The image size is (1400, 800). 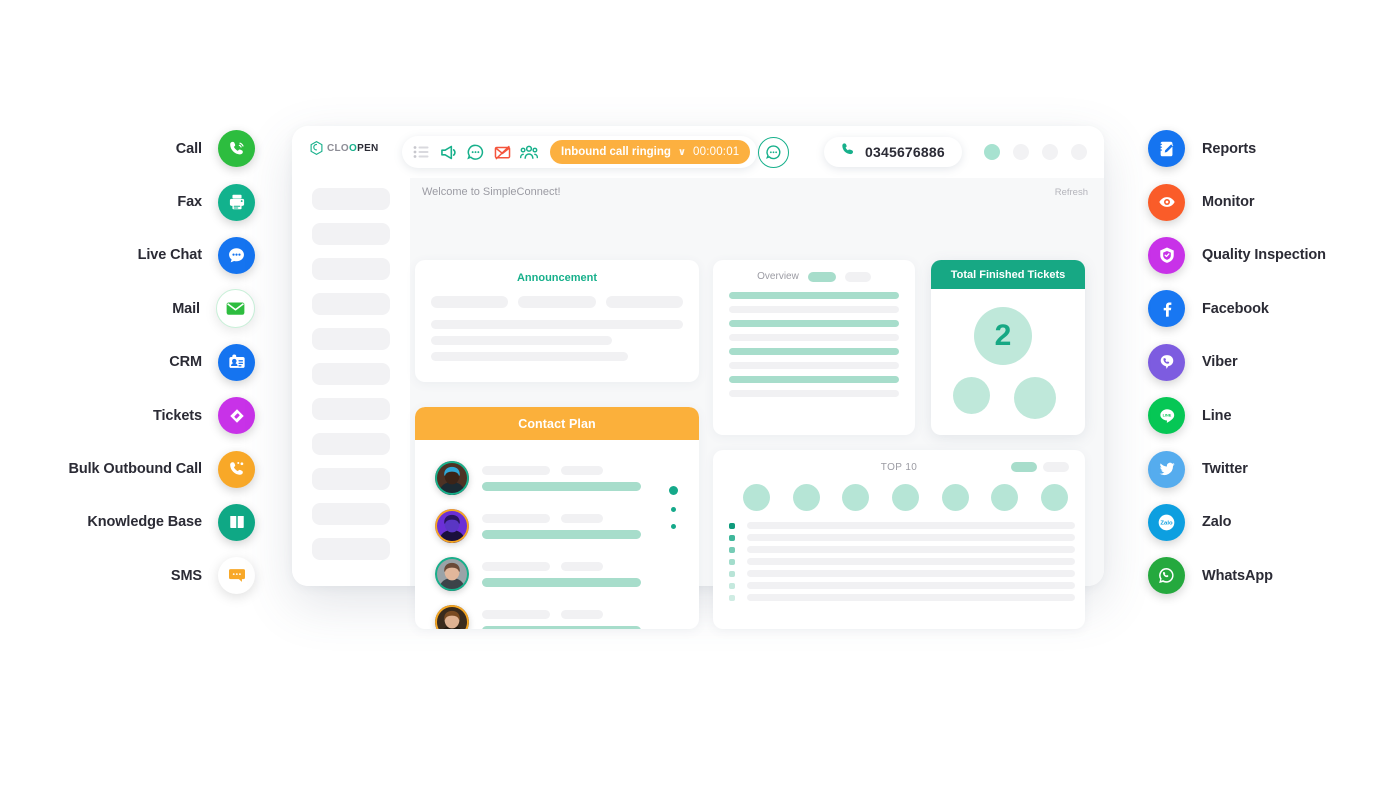 I want to click on chat-dots-icon, so click(x=475, y=152).